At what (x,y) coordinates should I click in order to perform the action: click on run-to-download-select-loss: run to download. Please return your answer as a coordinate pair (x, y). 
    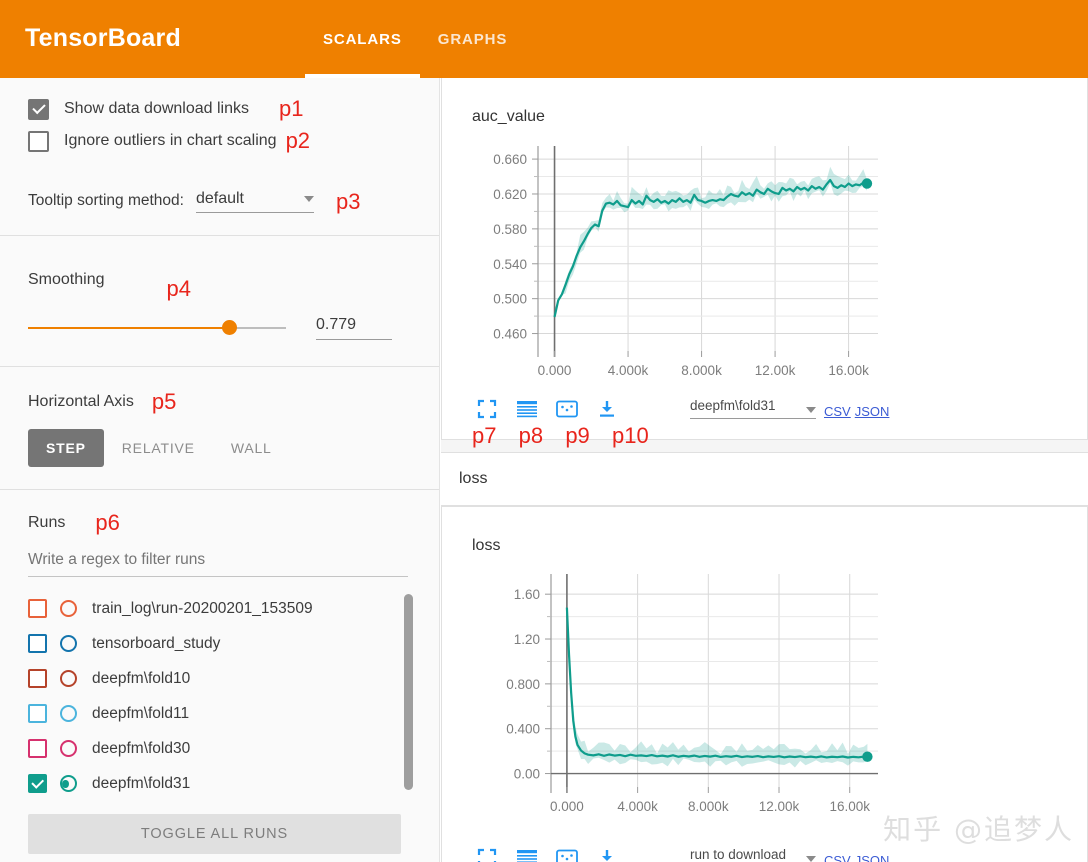
    Looking at the image, I should click on (753, 854).